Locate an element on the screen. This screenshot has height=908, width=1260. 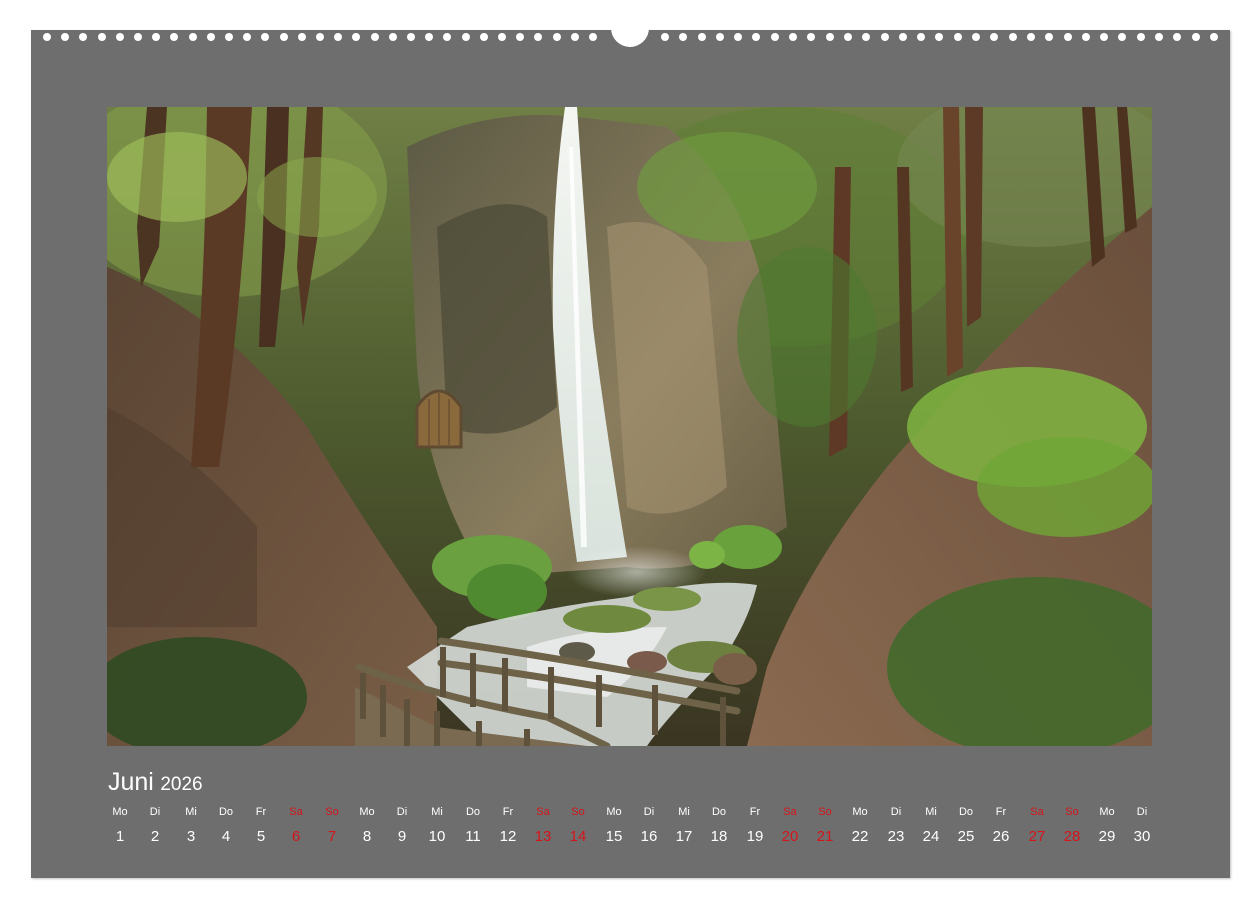
day-cell: Mo 8 is located at coordinates (367, 827).